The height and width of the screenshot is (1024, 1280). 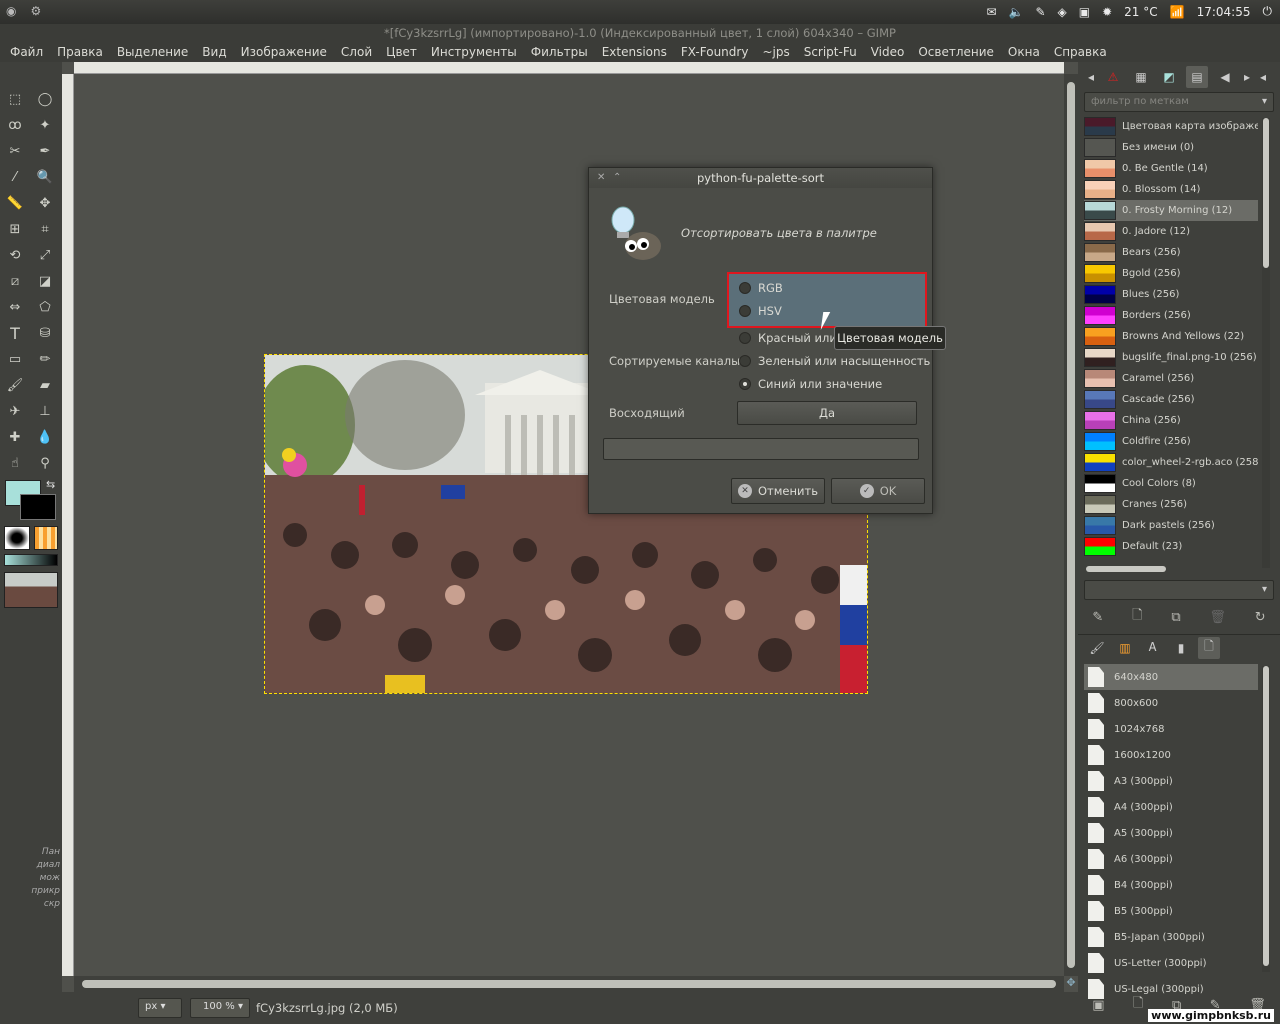 What do you see at coordinates (1171, 189) in the screenshot?
I see `palette-row: 0. Blossom (14)` at bounding box center [1171, 189].